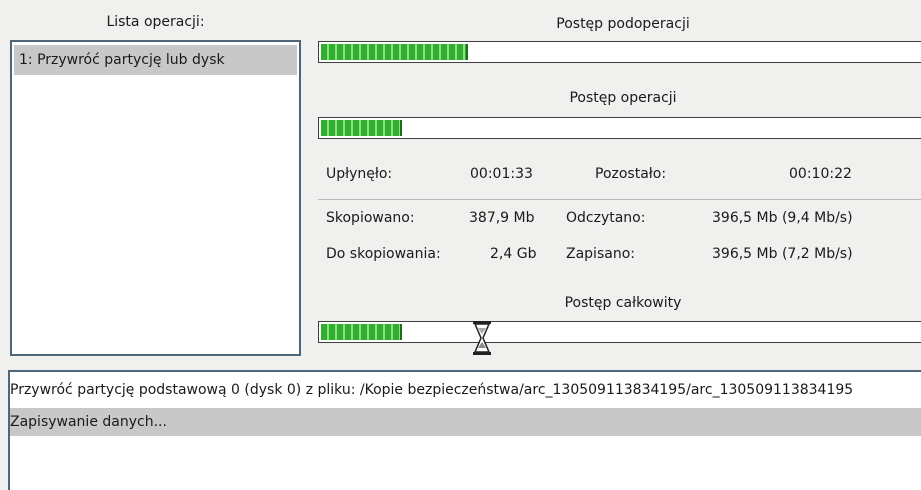 Image resolution: width=921 pixels, height=490 pixels. What do you see at coordinates (501, 174) in the screenshot?
I see `elapsed-value: 00:01:33` at bounding box center [501, 174].